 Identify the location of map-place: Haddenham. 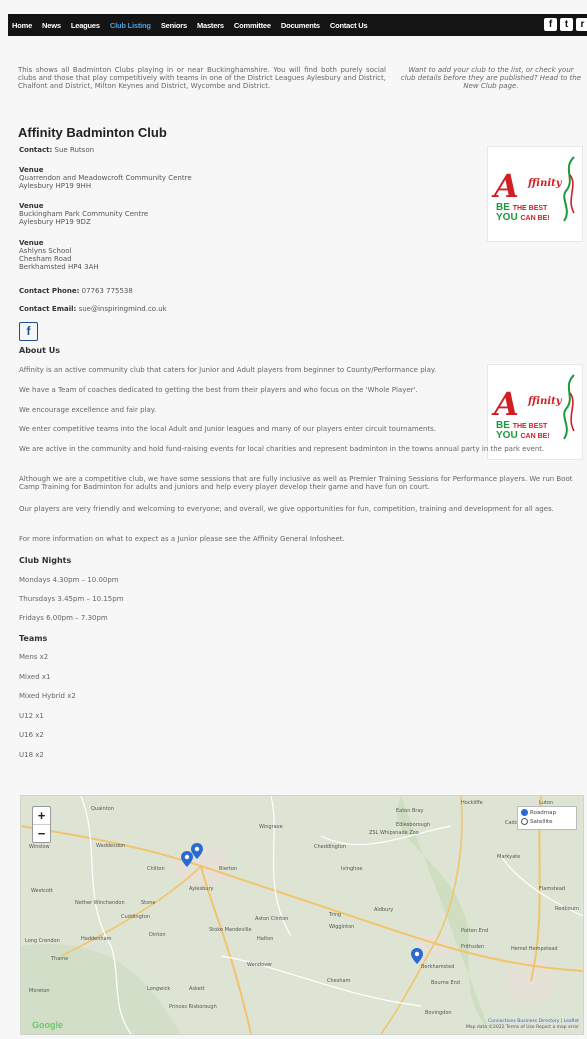
(96, 939).